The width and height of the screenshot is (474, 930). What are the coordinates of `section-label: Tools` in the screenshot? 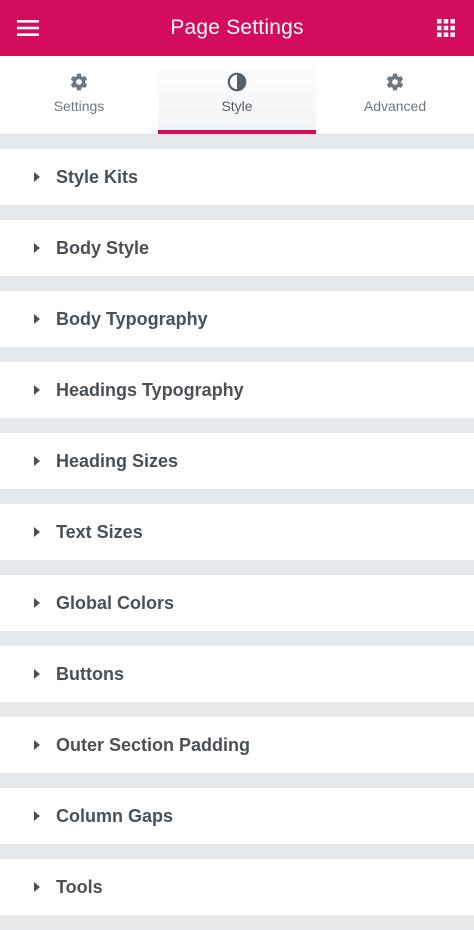 It's located at (79, 886).